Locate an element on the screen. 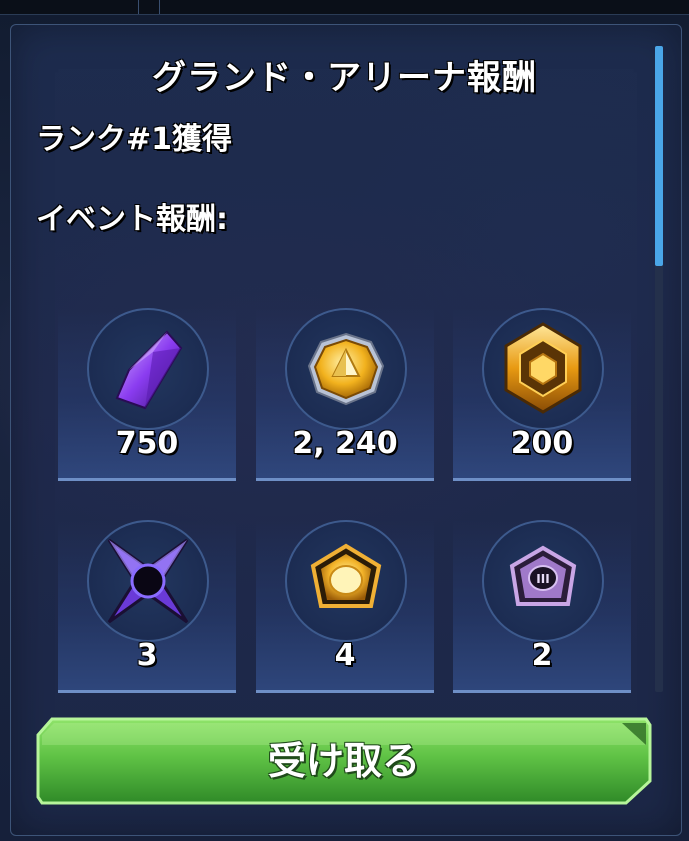 The height and width of the screenshot is (841, 689). reward-amount: 2 is located at coordinates (542, 655).